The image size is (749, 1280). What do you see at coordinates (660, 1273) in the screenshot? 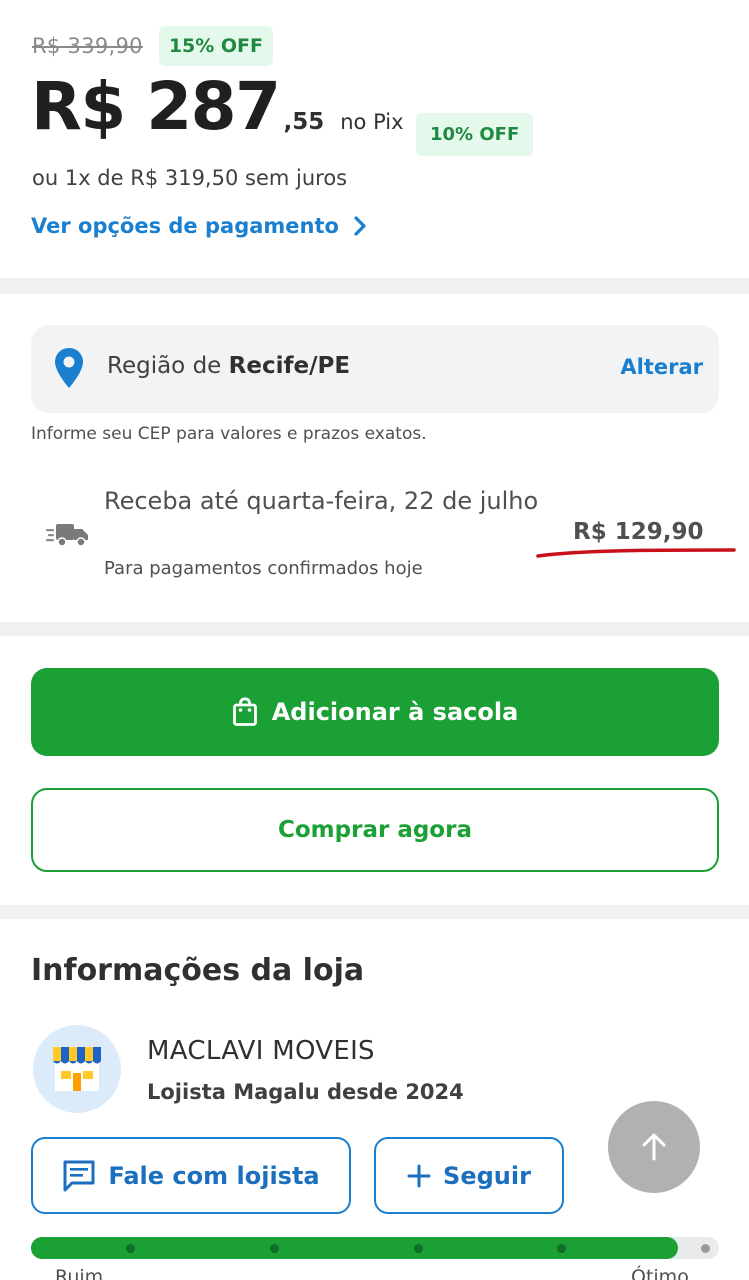
I see `rating-label-high: Ótimo` at bounding box center [660, 1273].